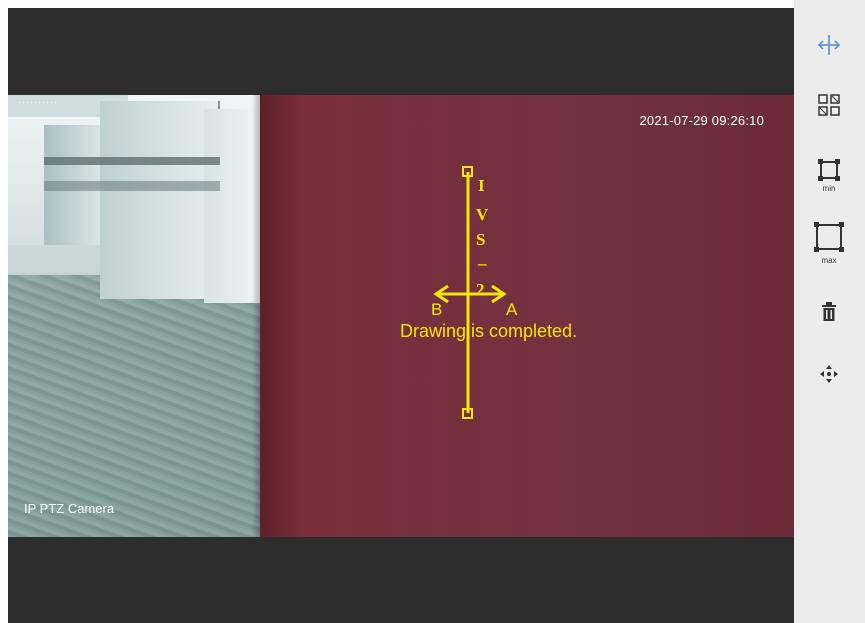 The width and height of the screenshot is (865, 623). Describe the element at coordinates (489, 331) in the screenshot. I see `status-message: Drawing is completed.` at that location.